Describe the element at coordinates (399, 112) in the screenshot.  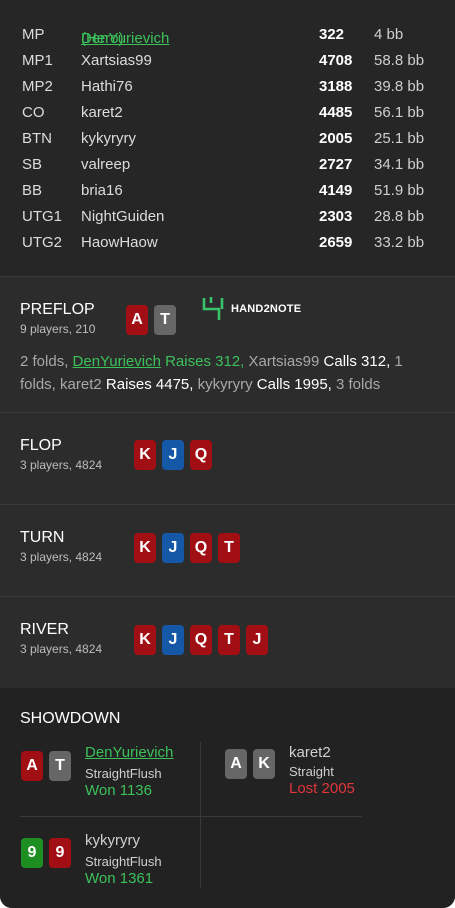
I see `player-stack-bb: 56.1 bb` at that location.